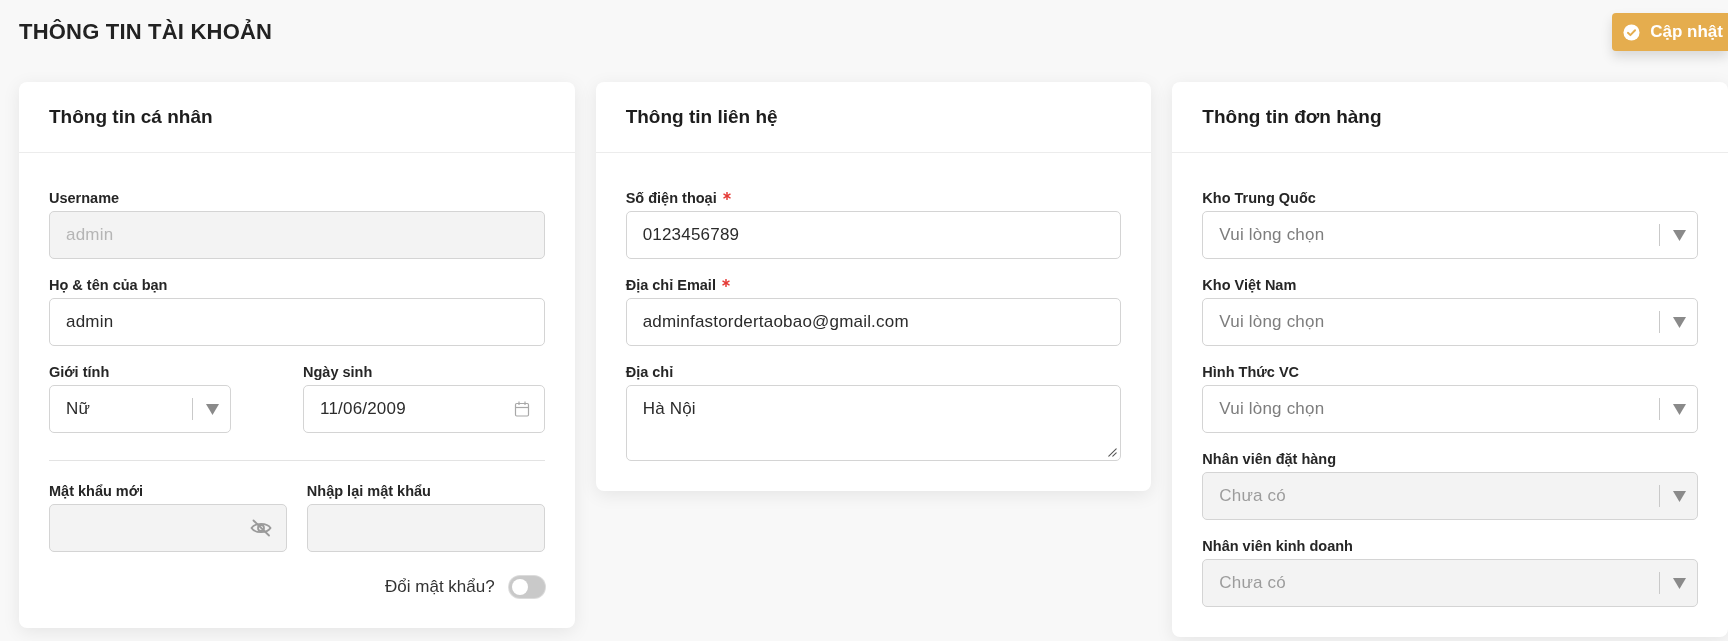 This screenshot has height=641, width=1728. I want to click on select-field: Nữ, so click(140, 409).